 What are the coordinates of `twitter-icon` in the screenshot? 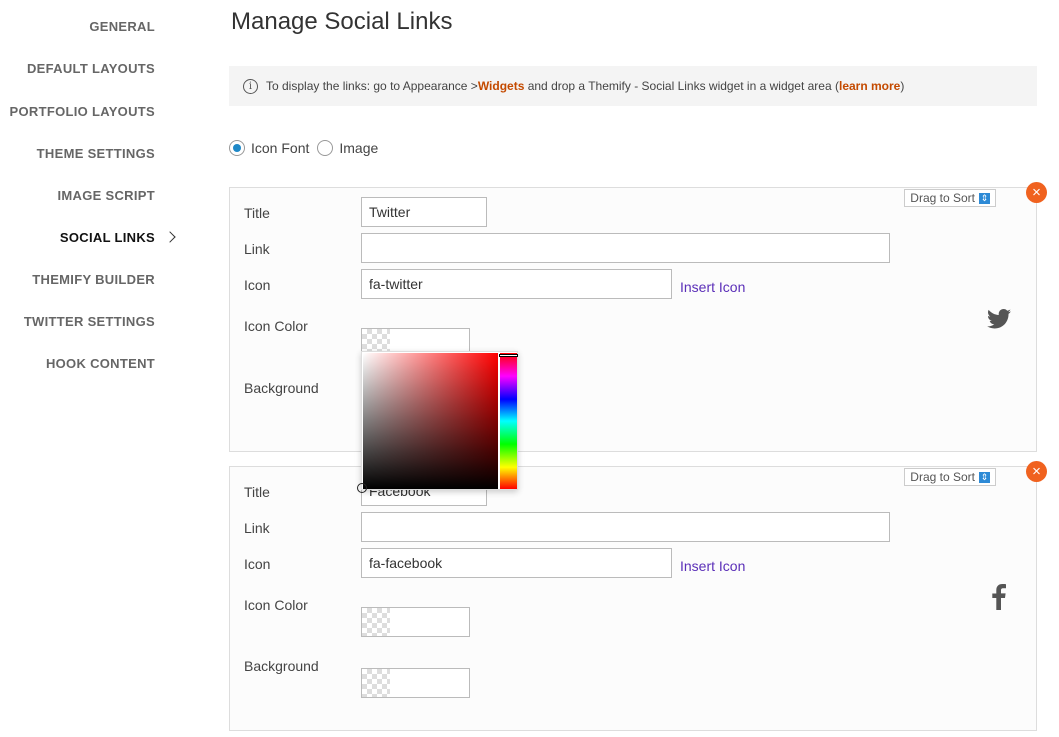 It's located at (999, 319).